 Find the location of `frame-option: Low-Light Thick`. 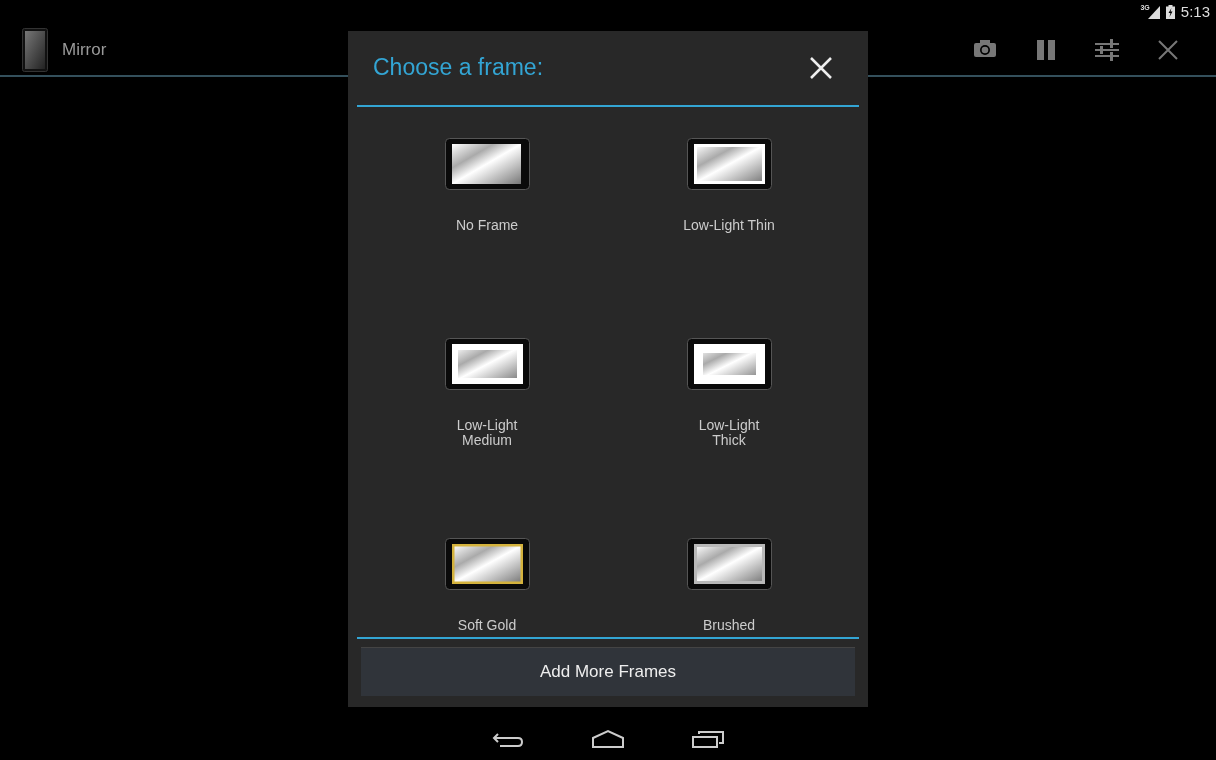

frame-option: Low-Light Thick is located at coordinates (729, 398).